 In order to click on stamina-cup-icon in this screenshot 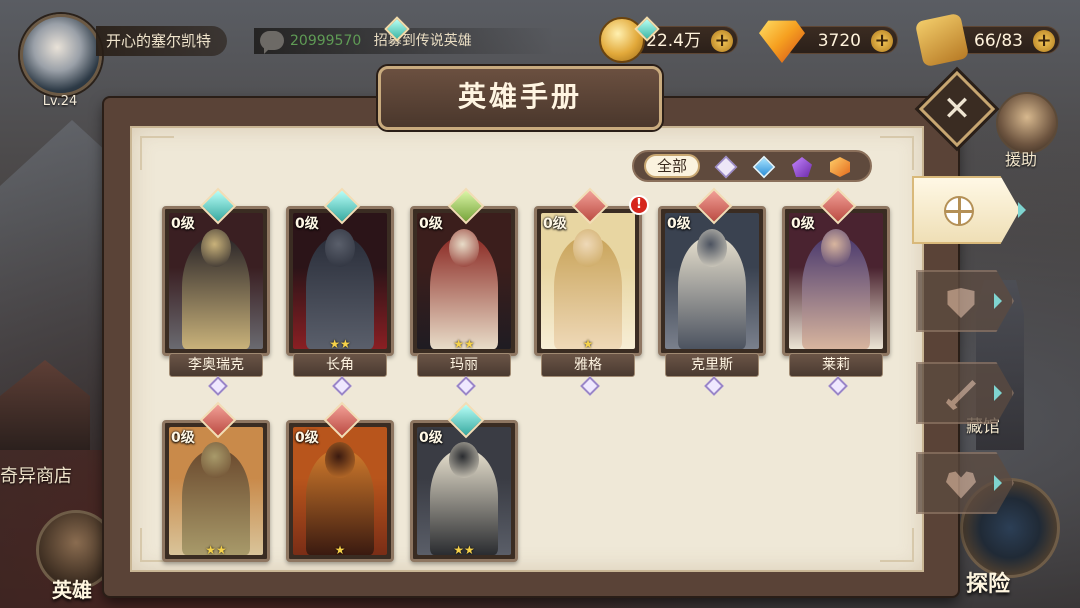, I will do `click(942, 40)`.